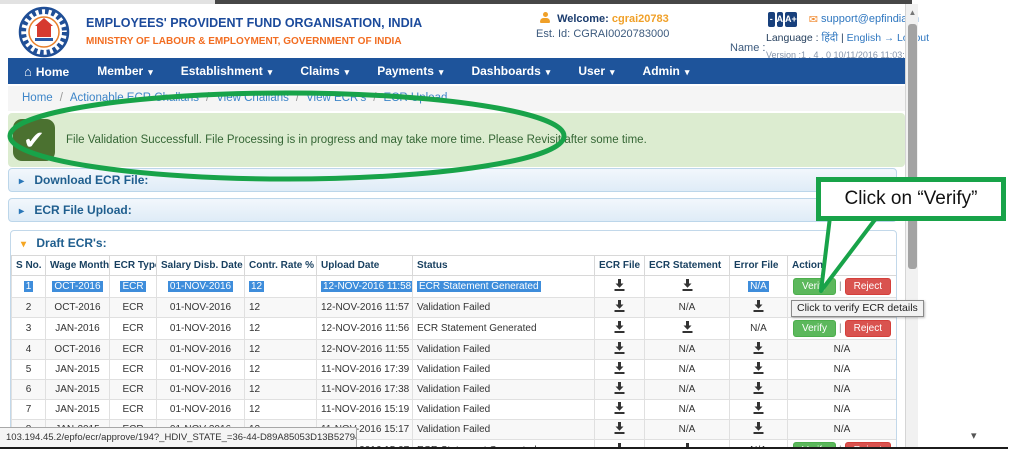 The image size is (1024, 452). What do you see at coordinates (829, 38) in the screenshot?
I see `language-hindi-link: हिंदी` at bounding box center [829, 38].